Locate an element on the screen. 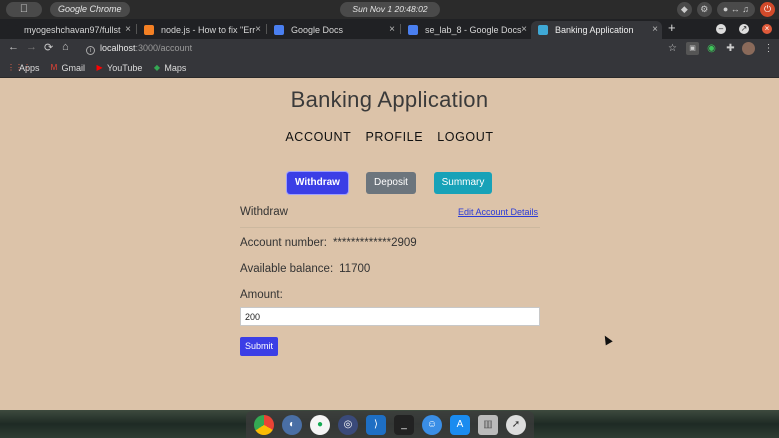  back-icon: ← is located at coordinates (13, 47).